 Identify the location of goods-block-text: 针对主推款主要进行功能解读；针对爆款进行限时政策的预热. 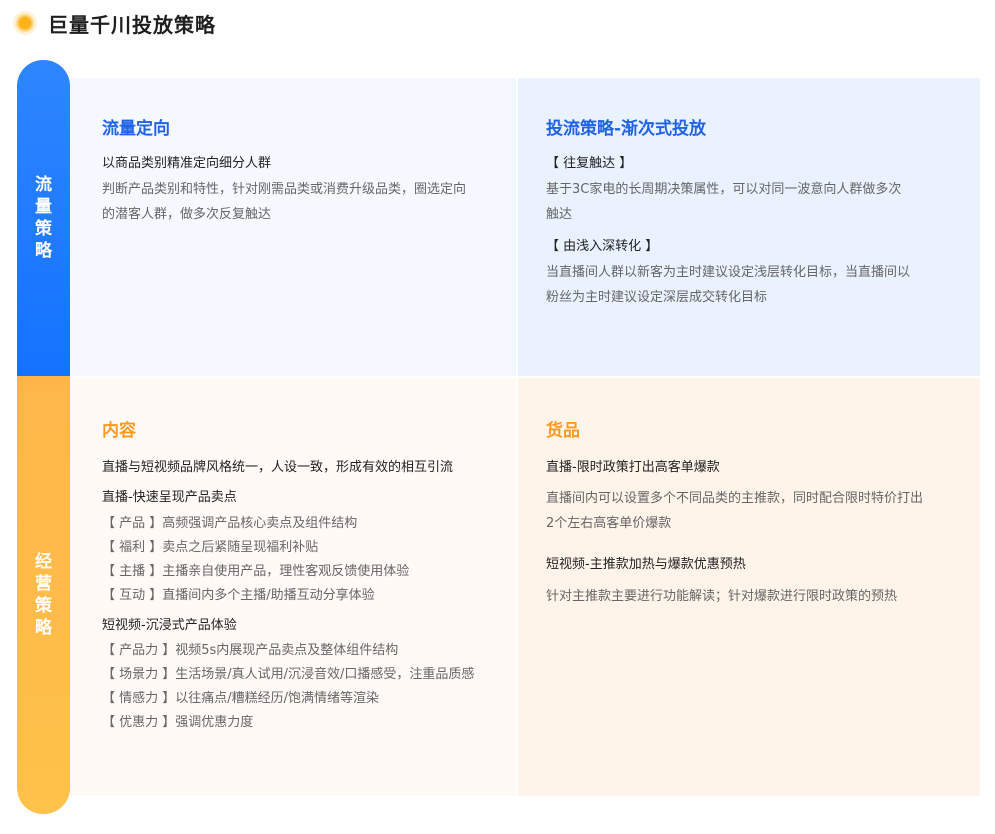
(722, 596).